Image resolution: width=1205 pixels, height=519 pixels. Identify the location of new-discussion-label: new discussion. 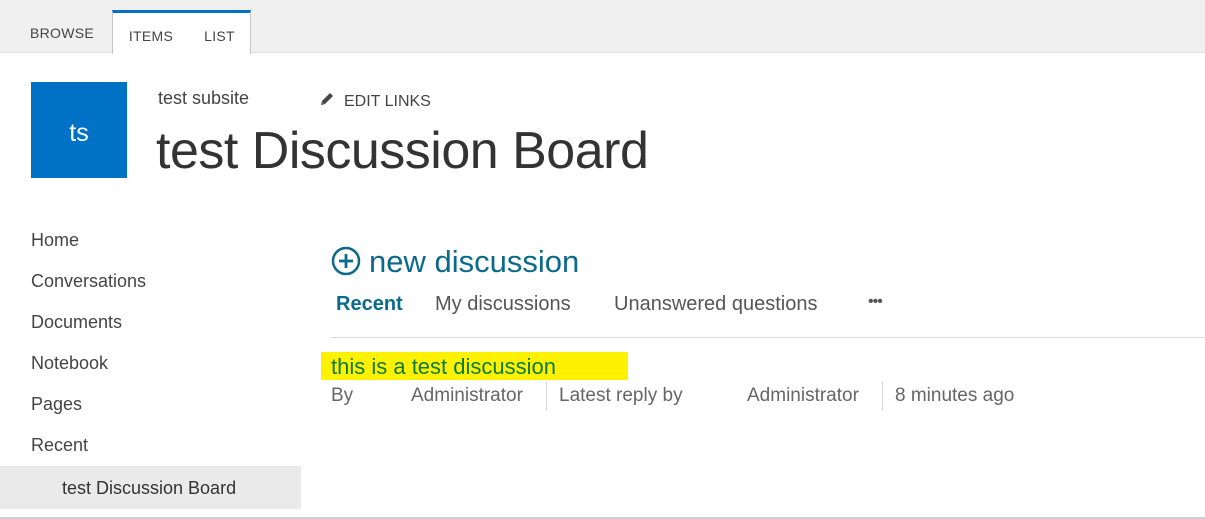
(474, 261).